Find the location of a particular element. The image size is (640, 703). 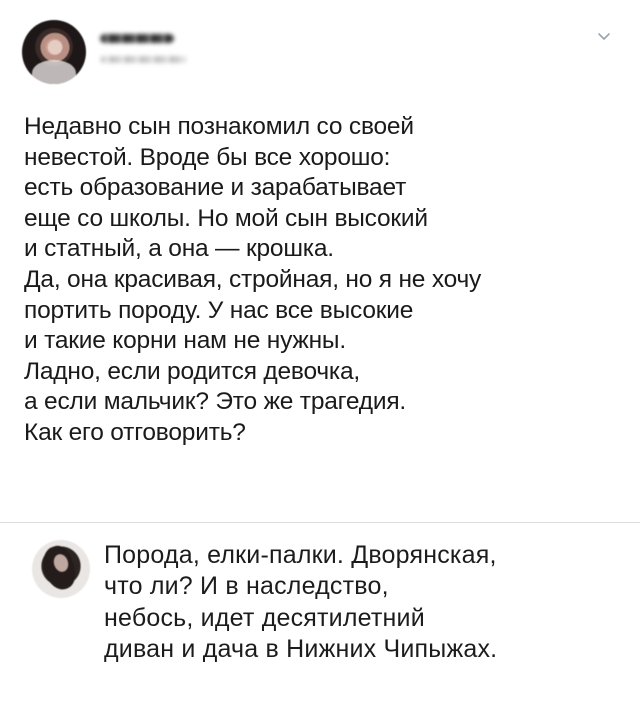

reply-text-line: что ли? И в наследство, is located at coordinates (246, 586).